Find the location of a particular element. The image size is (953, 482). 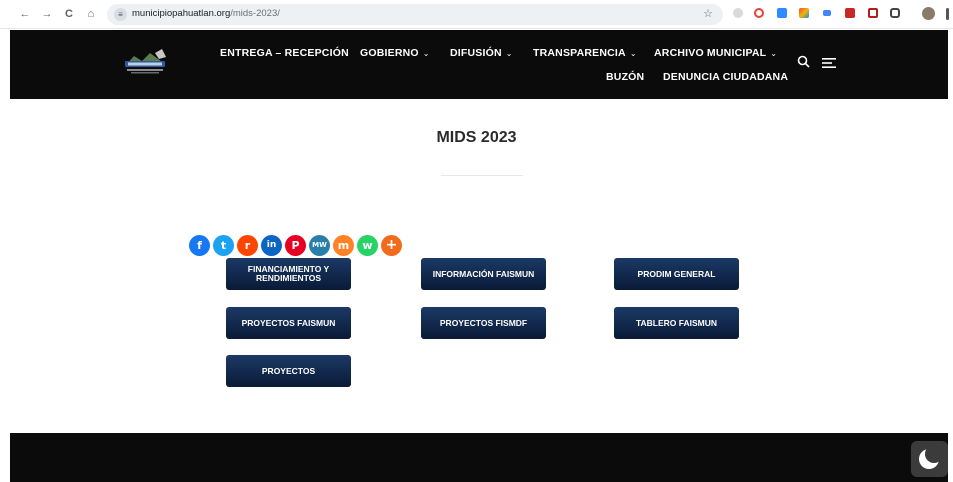

reddit-share-icon: r is located at coordinates (247, 245).